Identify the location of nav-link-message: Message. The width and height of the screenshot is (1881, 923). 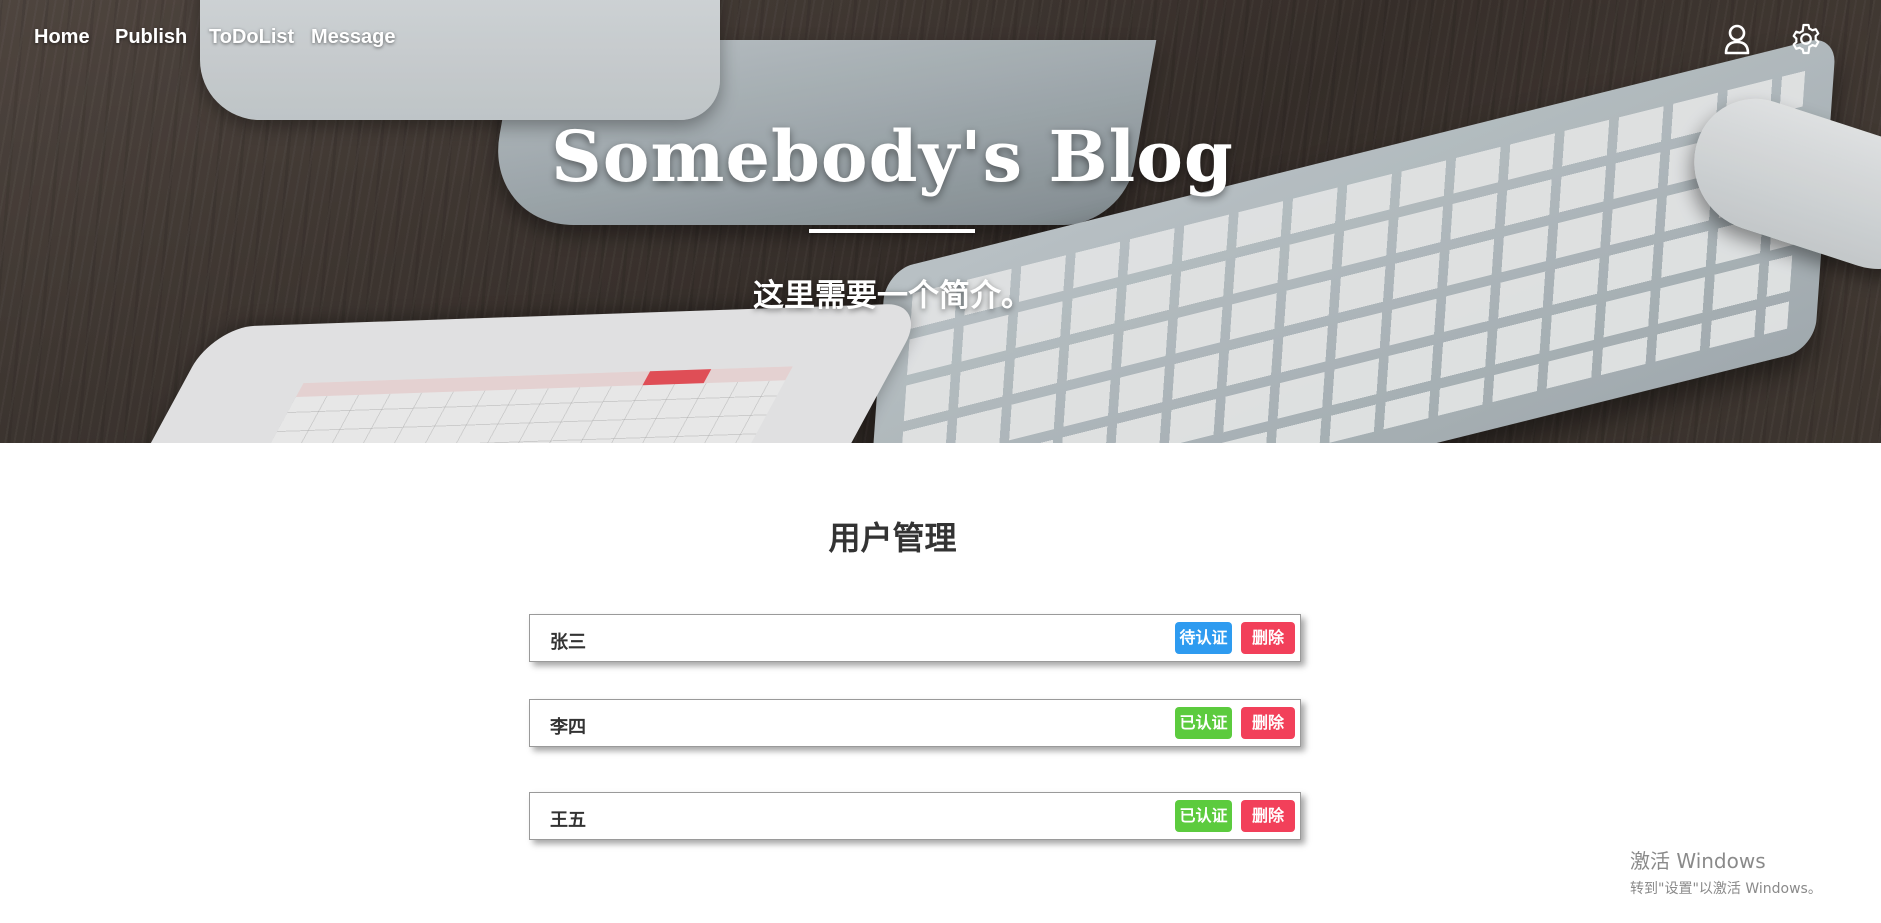
(353, 37).